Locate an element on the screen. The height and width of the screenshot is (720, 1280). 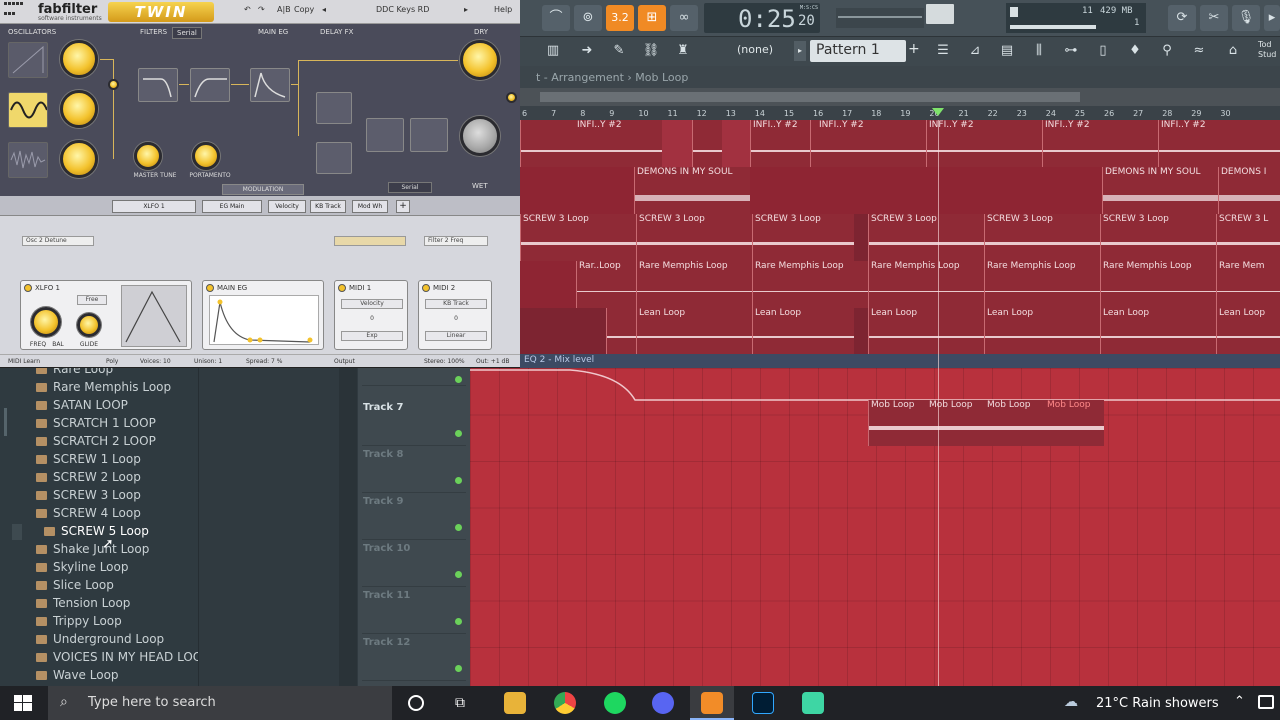
midi1-source-select: Velocity is located at coordinates (372, 304).